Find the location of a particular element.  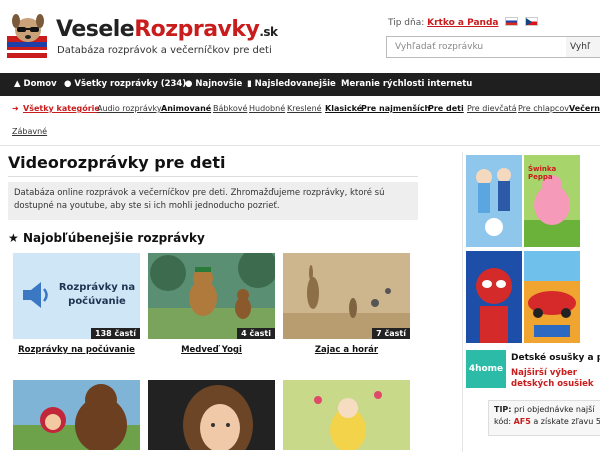

cars-towel-image is located at coordinates (552, 297).